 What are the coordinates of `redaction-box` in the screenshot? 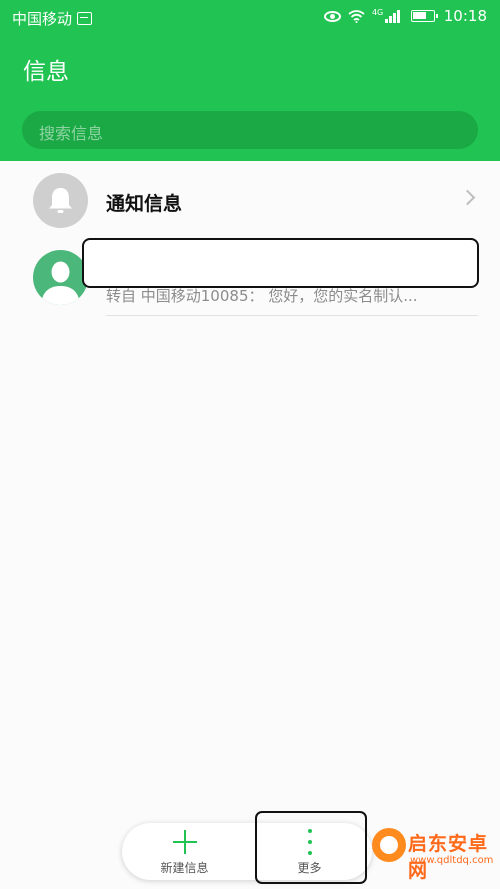 It's located at (280, 263).